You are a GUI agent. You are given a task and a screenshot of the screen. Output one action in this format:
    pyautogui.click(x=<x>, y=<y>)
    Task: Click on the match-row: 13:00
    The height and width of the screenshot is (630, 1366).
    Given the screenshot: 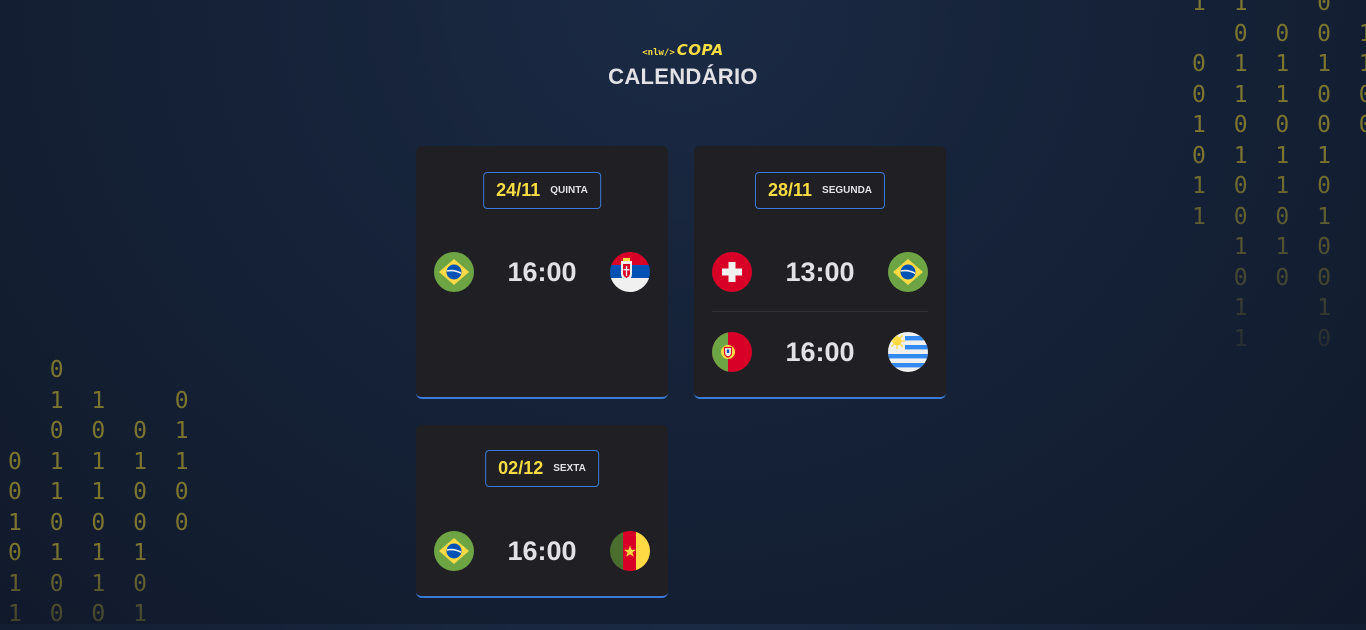 What is the action you would take?
    pyautogui.click(x=820, y=272)
    